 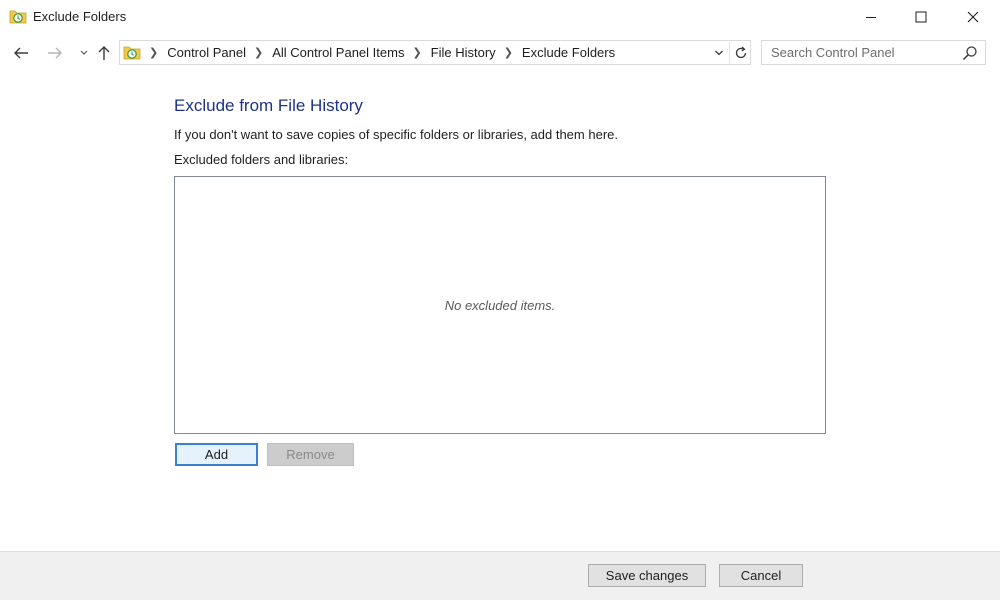 I want to click on address-dropdown-icon, so click(x=719, y=53).